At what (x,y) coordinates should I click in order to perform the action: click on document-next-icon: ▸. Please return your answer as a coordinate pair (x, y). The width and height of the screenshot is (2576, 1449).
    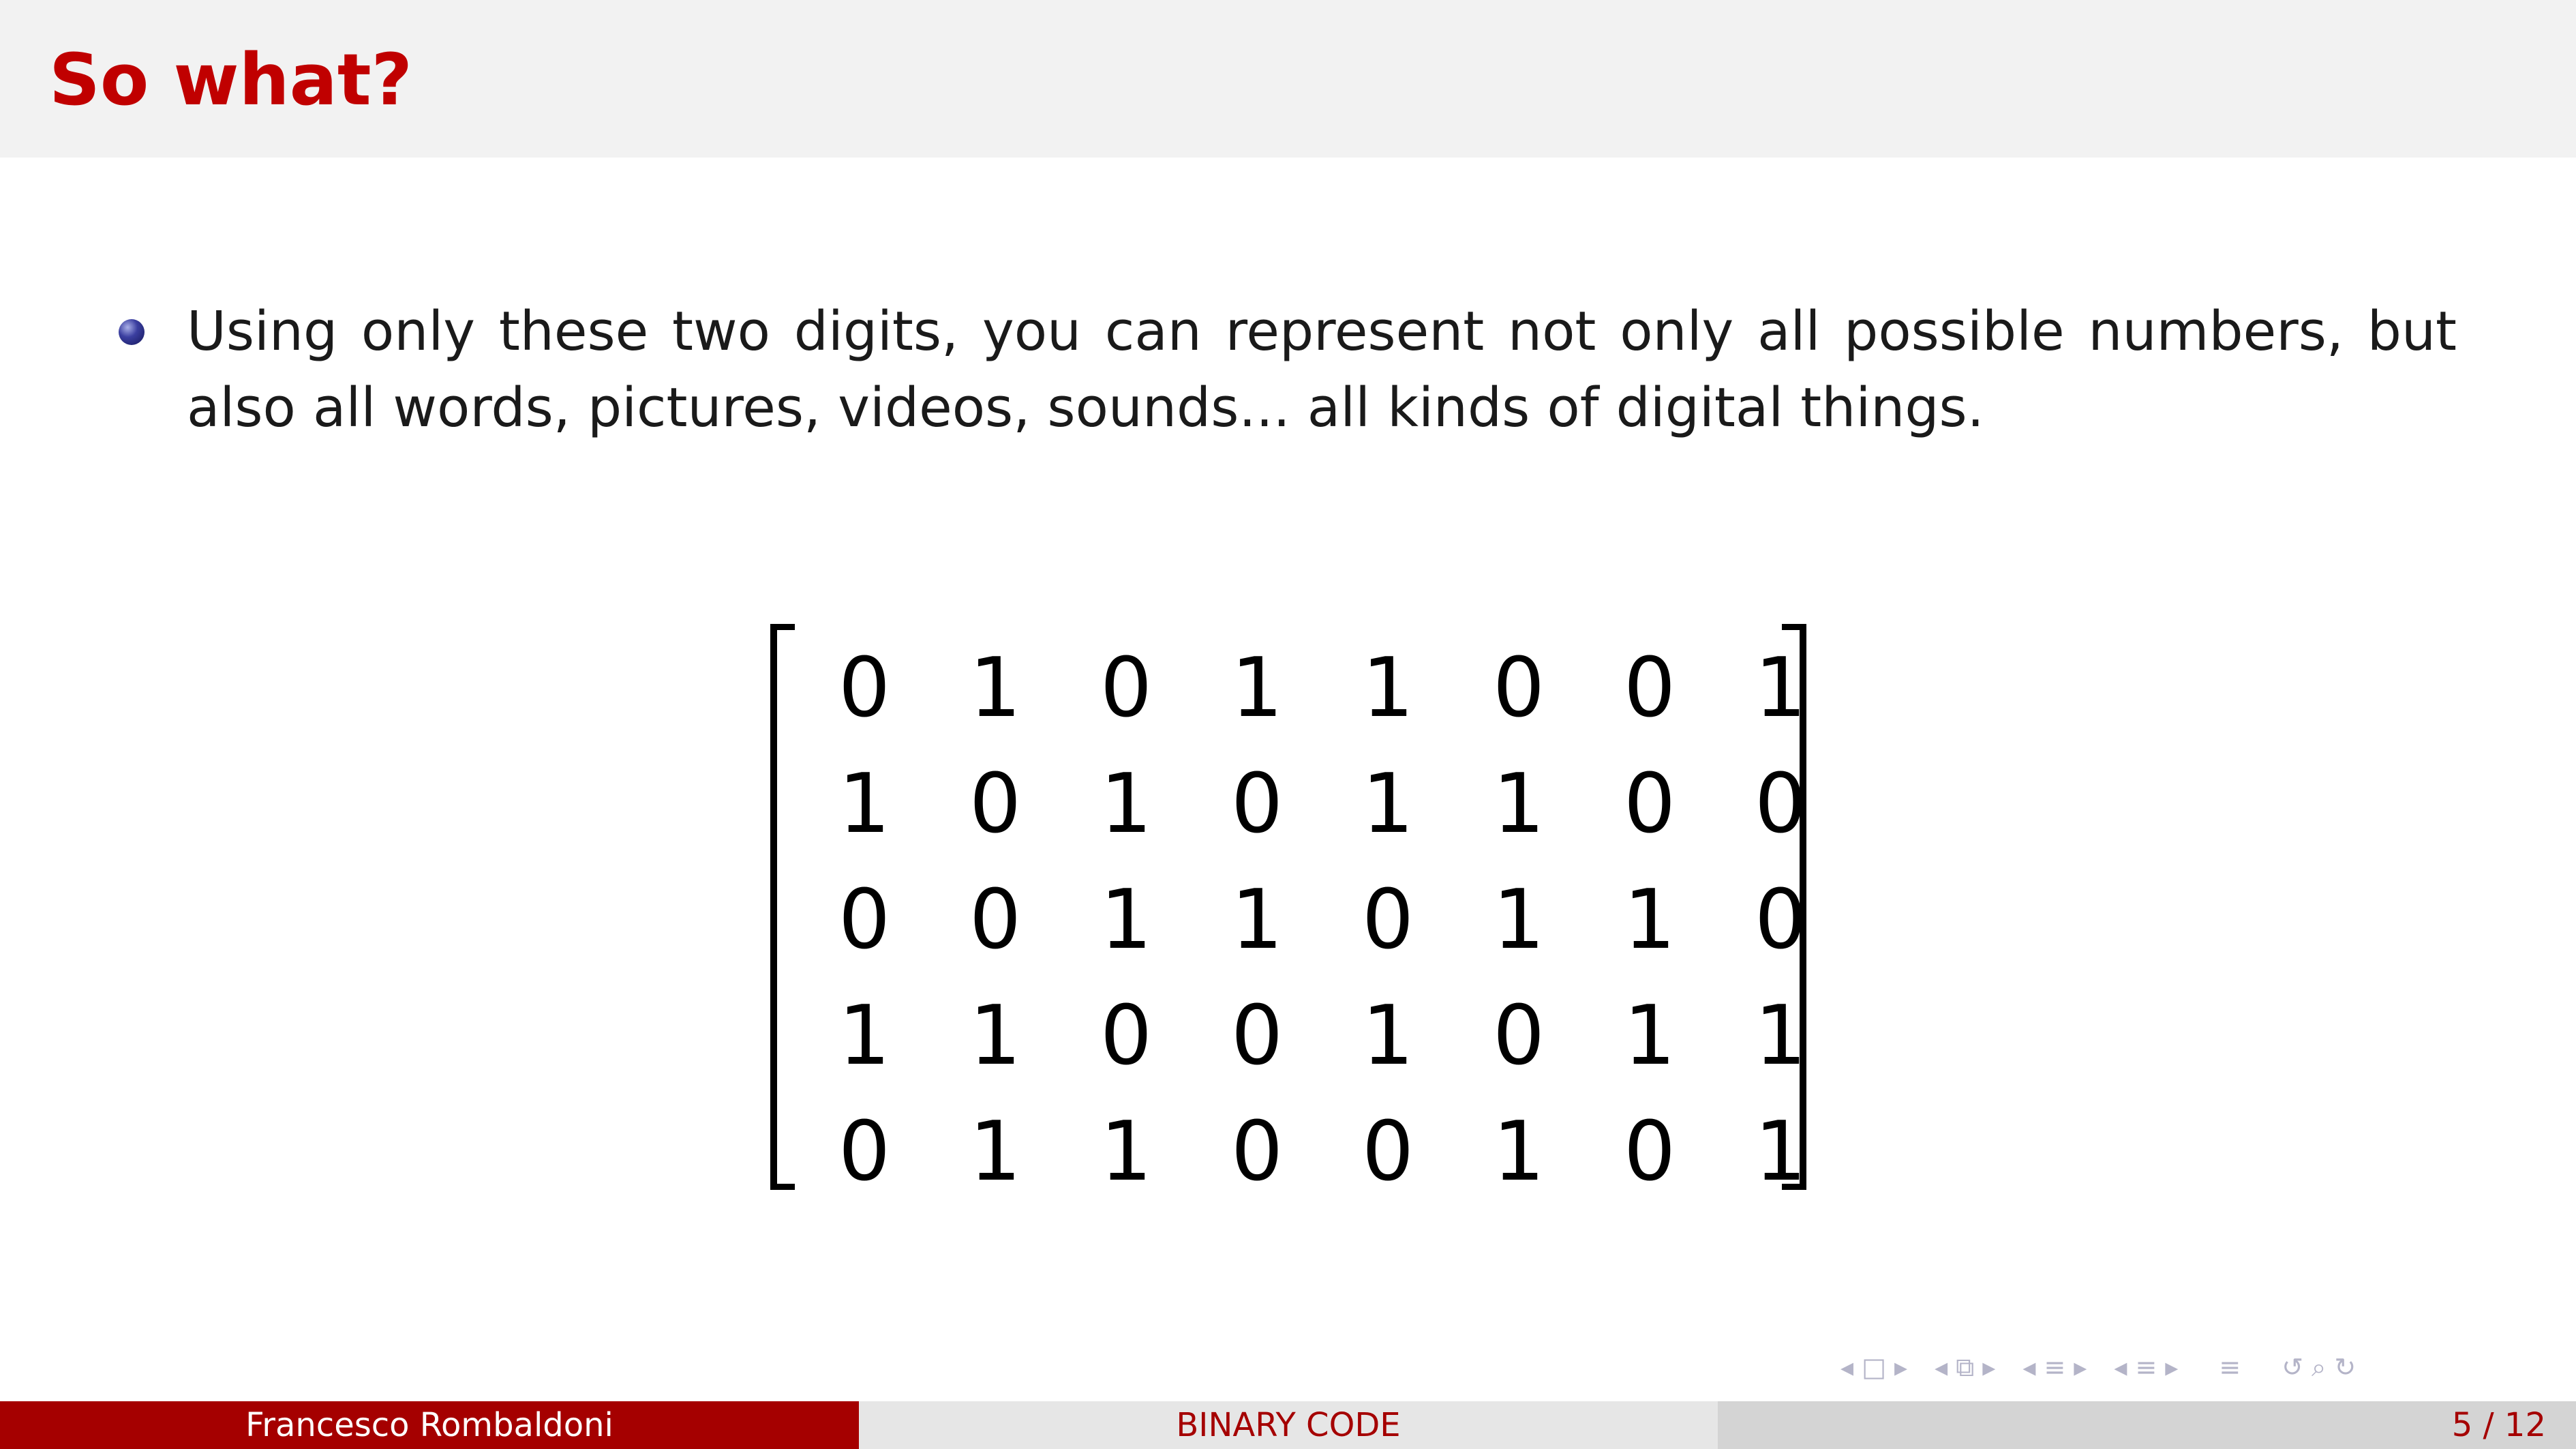
    Looking at the image, I should click on (2171, 1367).